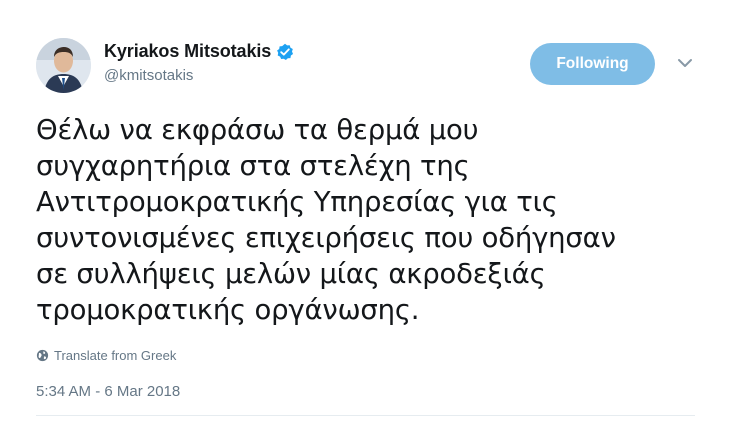 This screenshot has height=426, width=735. I want to click on translate-label: Translate from Greek, so click(115, 355).